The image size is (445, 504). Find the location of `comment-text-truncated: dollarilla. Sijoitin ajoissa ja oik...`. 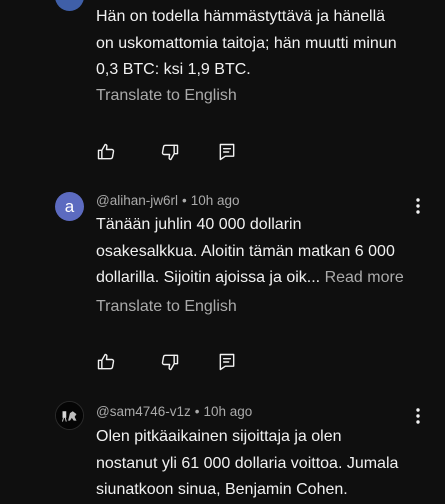

comment-text-truncated: dollarilla. Sijoitin ajoissa ja oik... is located at coordinates (208, 277).